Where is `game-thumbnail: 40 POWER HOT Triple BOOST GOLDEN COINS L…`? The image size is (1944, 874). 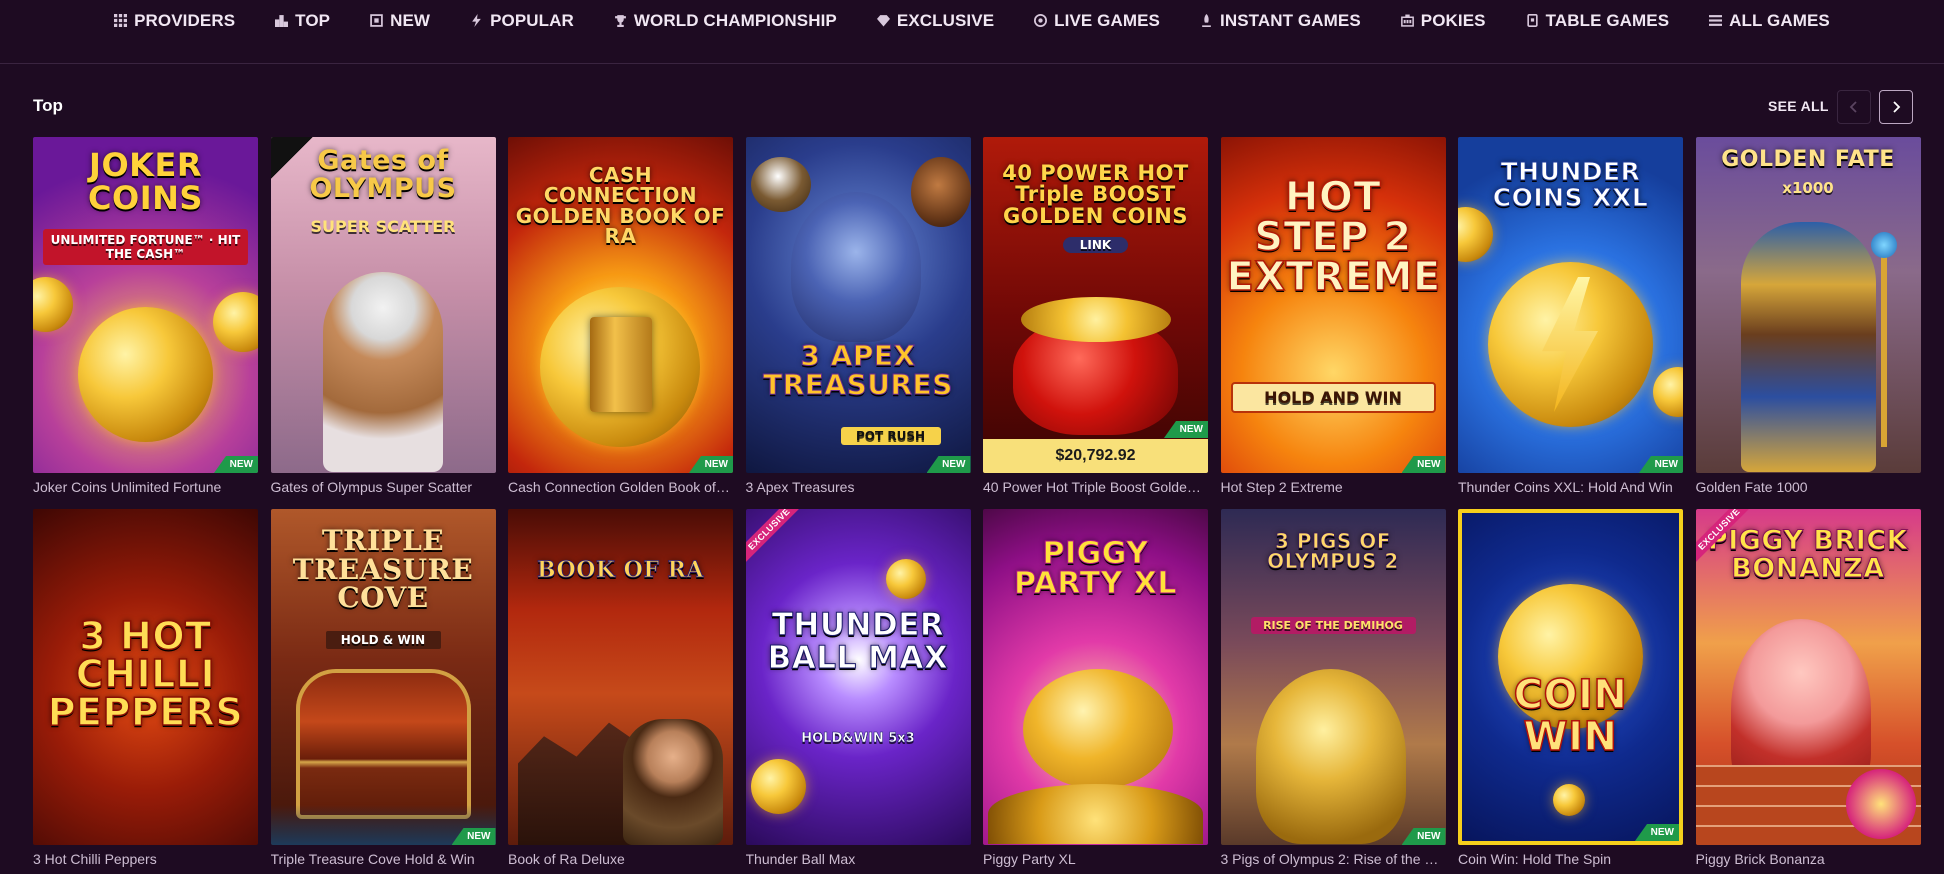 game-thumbnail: 40 POWER HOT Triple BOOST GOLDEN COINS L… is located at coordinates (1095, 305).